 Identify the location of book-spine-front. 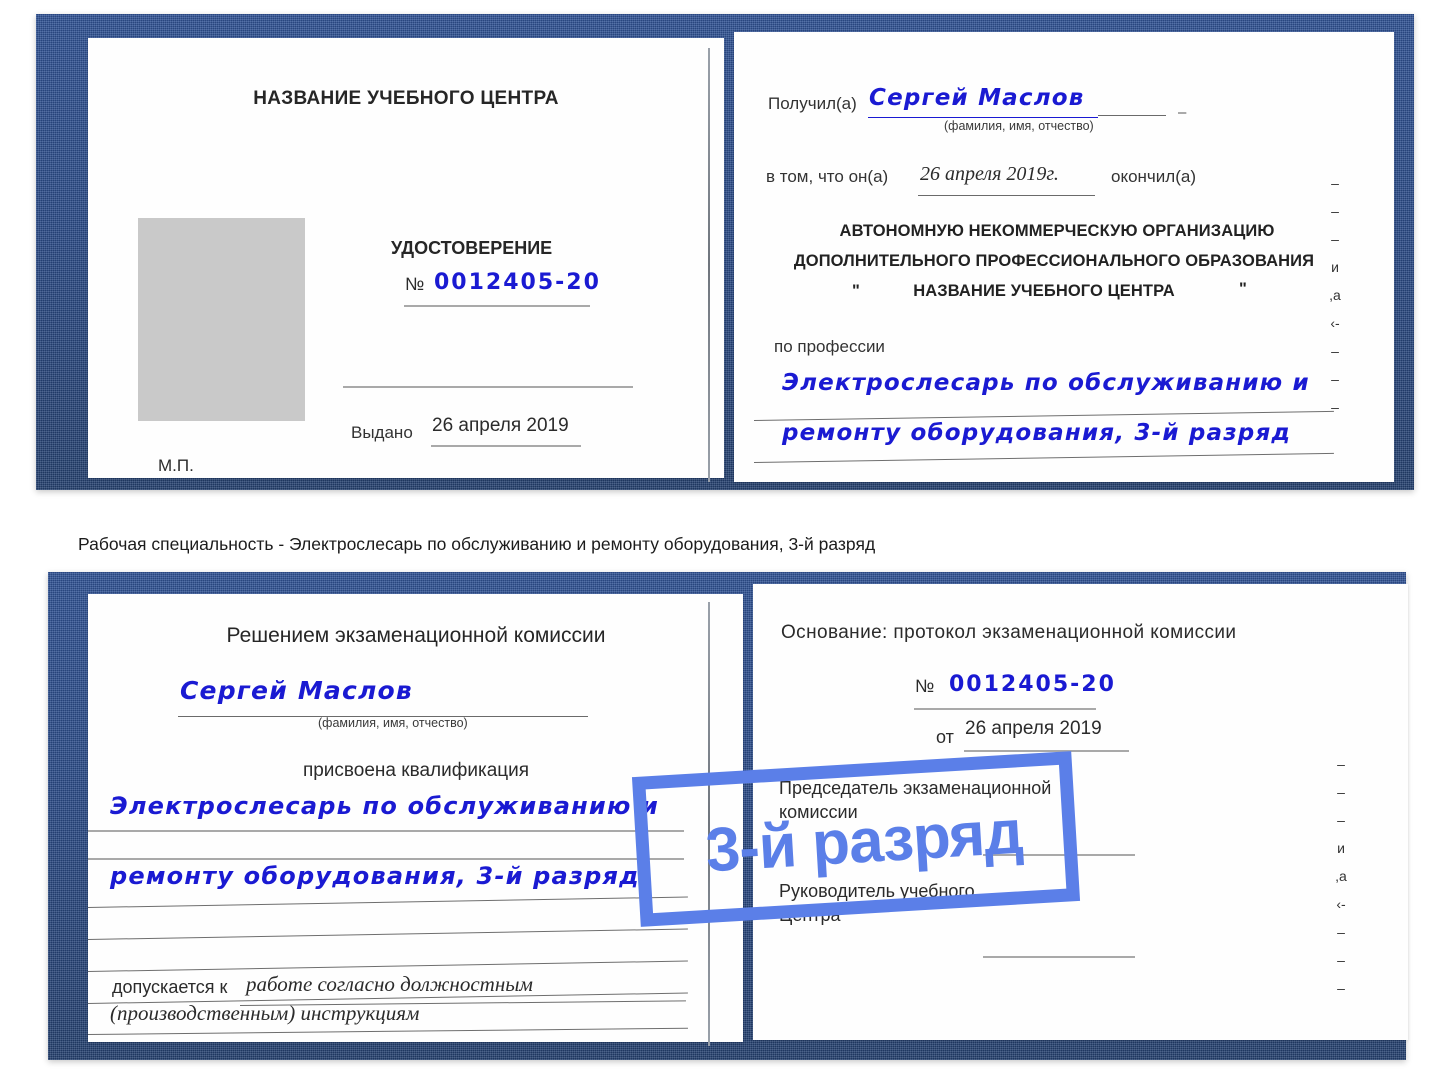
(709, 265).